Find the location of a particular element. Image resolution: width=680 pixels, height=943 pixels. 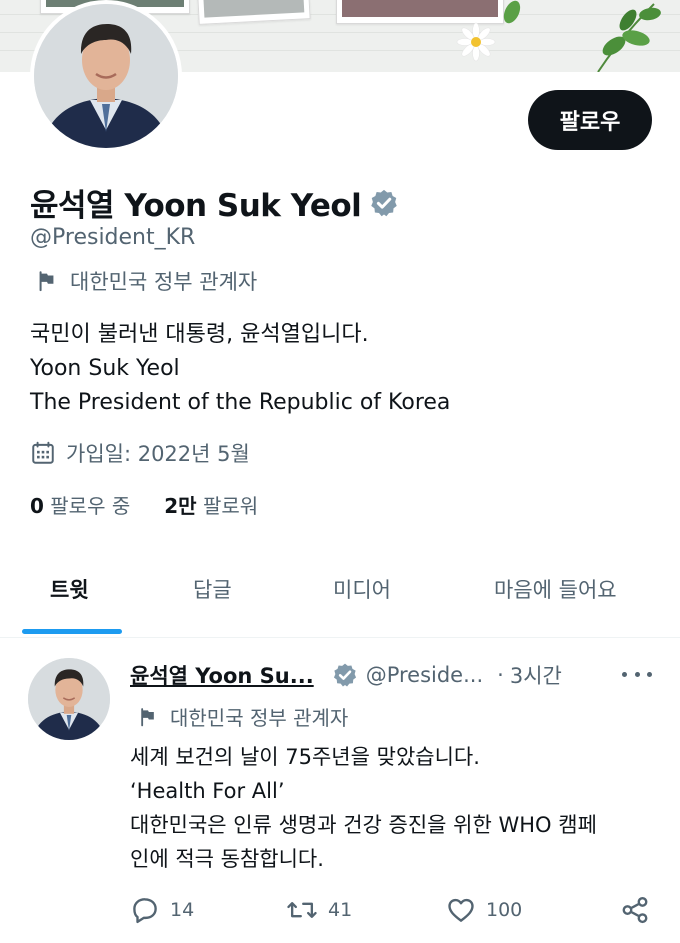

follow-stats: 0 팔로우 중 2만 팔로워 is located at coordinates (144, 504).